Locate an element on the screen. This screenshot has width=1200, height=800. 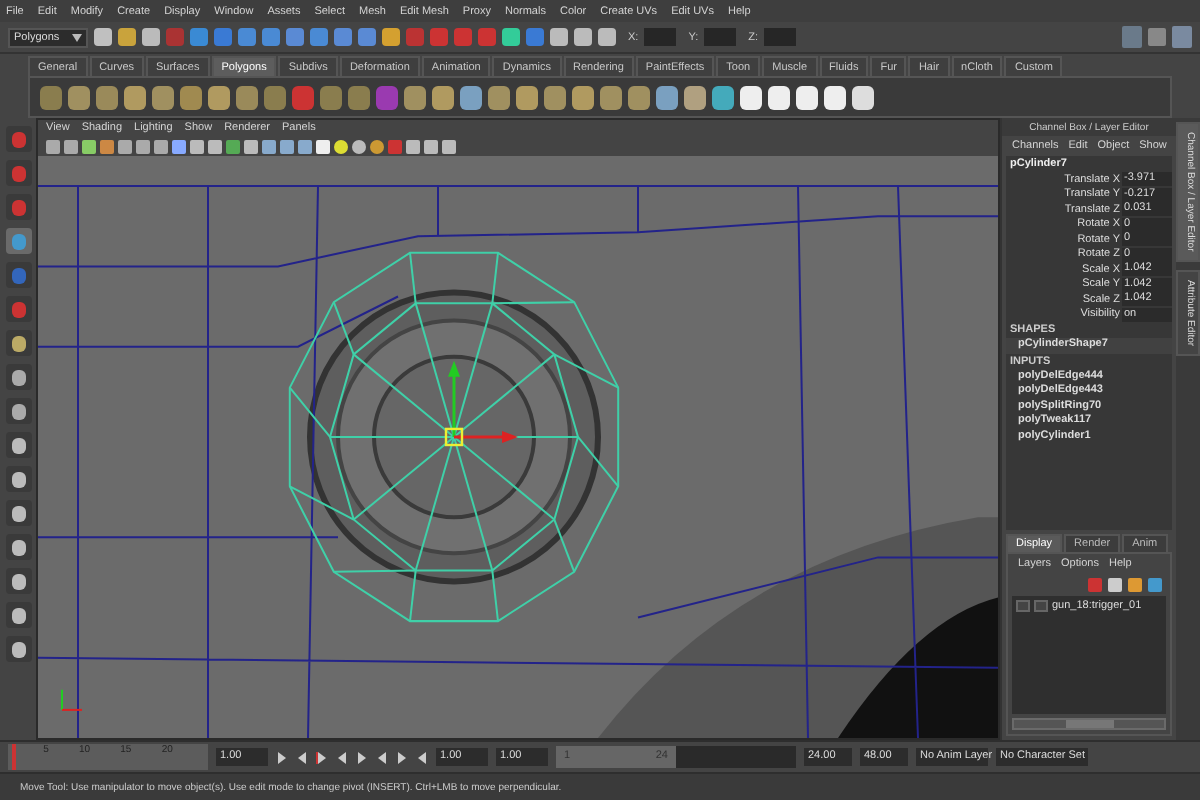
axis-icon is located at coordinates (72, 699).